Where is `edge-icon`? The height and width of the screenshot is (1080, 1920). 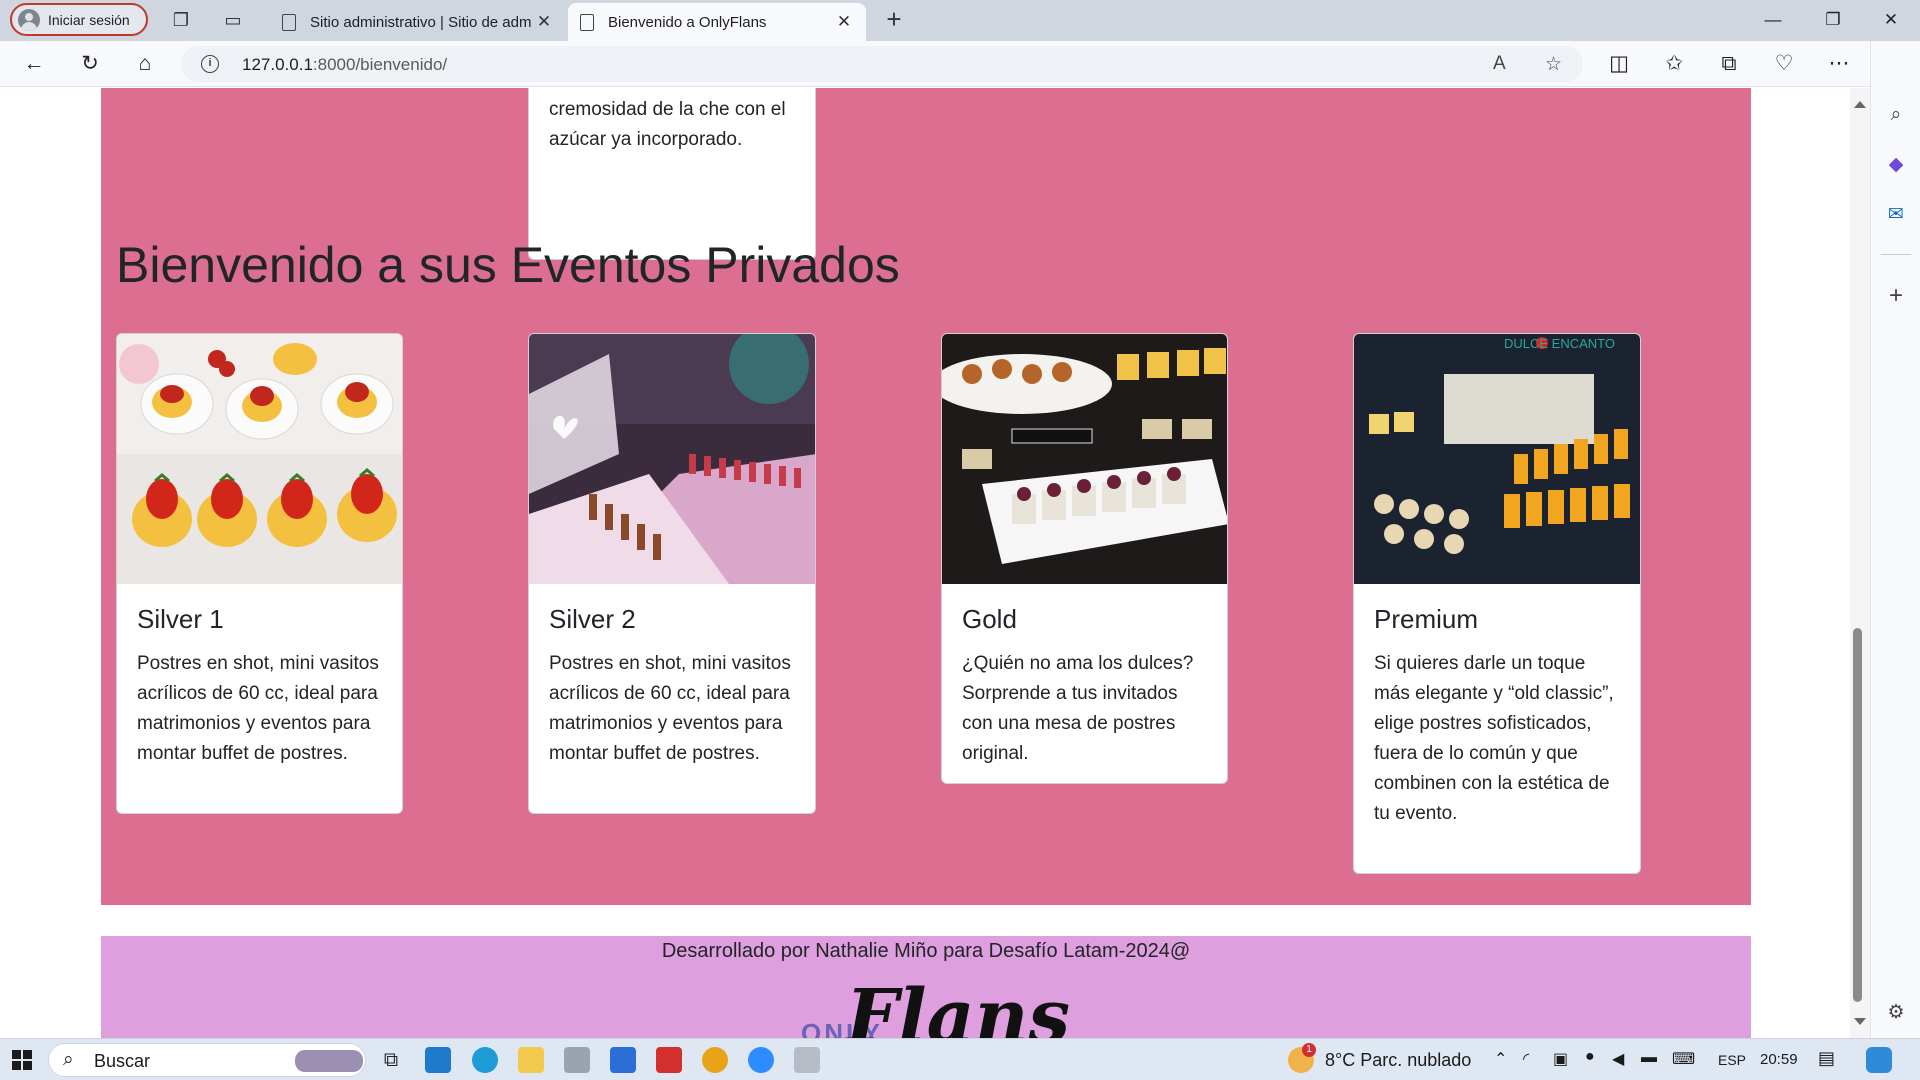
edge-icon is located at coordinates (485, 1060).